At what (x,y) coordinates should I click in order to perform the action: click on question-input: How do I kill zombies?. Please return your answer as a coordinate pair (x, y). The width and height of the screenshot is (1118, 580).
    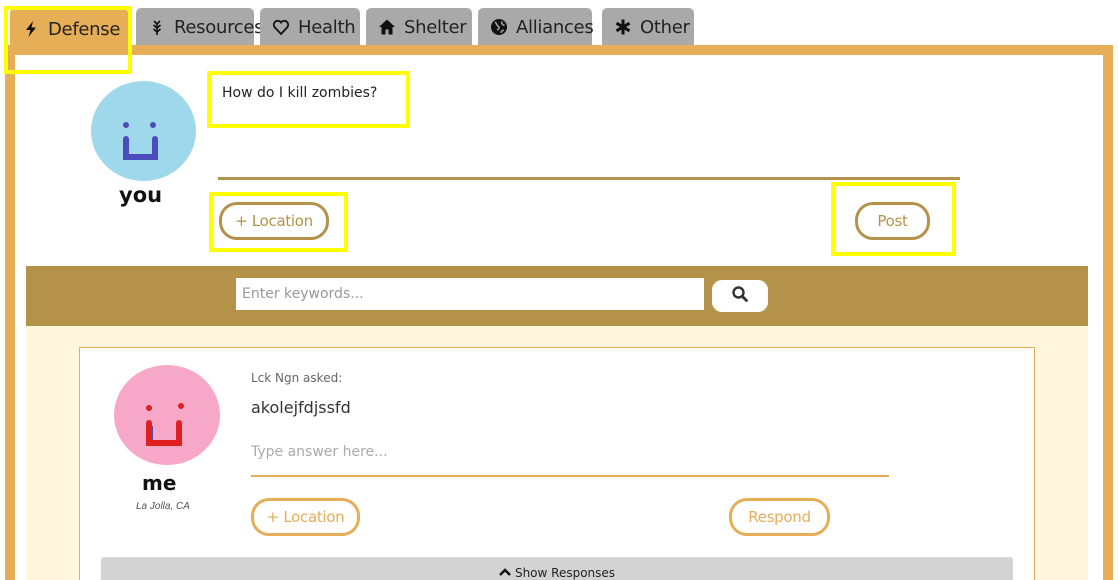
    Looking at the image, I should click on (589, 130).